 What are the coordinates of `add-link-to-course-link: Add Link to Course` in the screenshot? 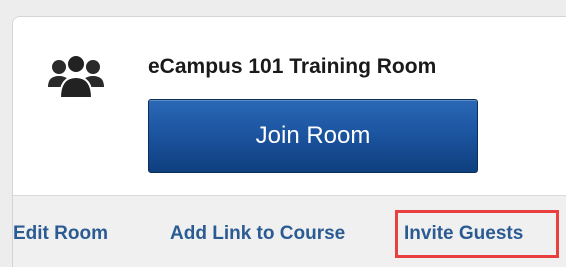 It's located at (257, 234).